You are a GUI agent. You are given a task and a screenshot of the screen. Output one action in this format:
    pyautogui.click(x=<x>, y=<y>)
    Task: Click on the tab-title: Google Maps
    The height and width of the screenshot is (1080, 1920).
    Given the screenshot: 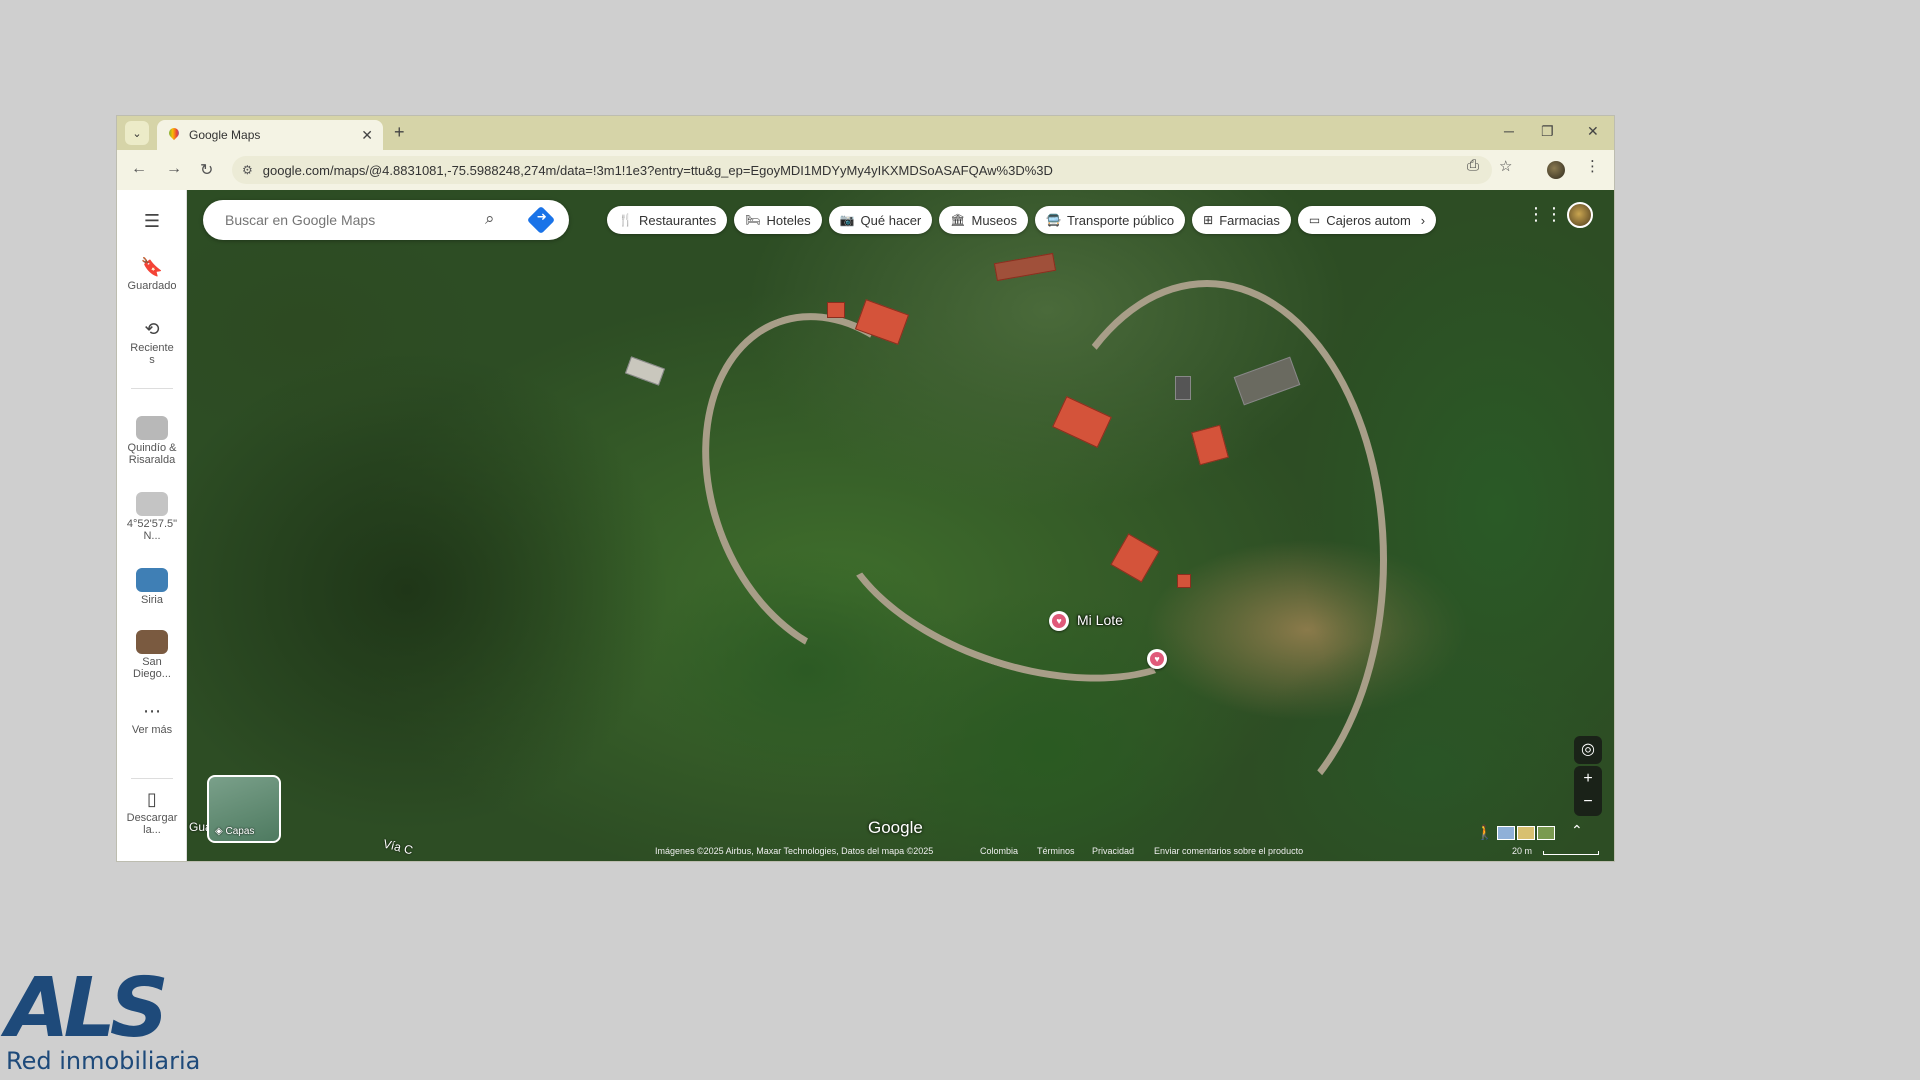 What is the action you would take?
    pyautogui.click(x=225, y=135)
    